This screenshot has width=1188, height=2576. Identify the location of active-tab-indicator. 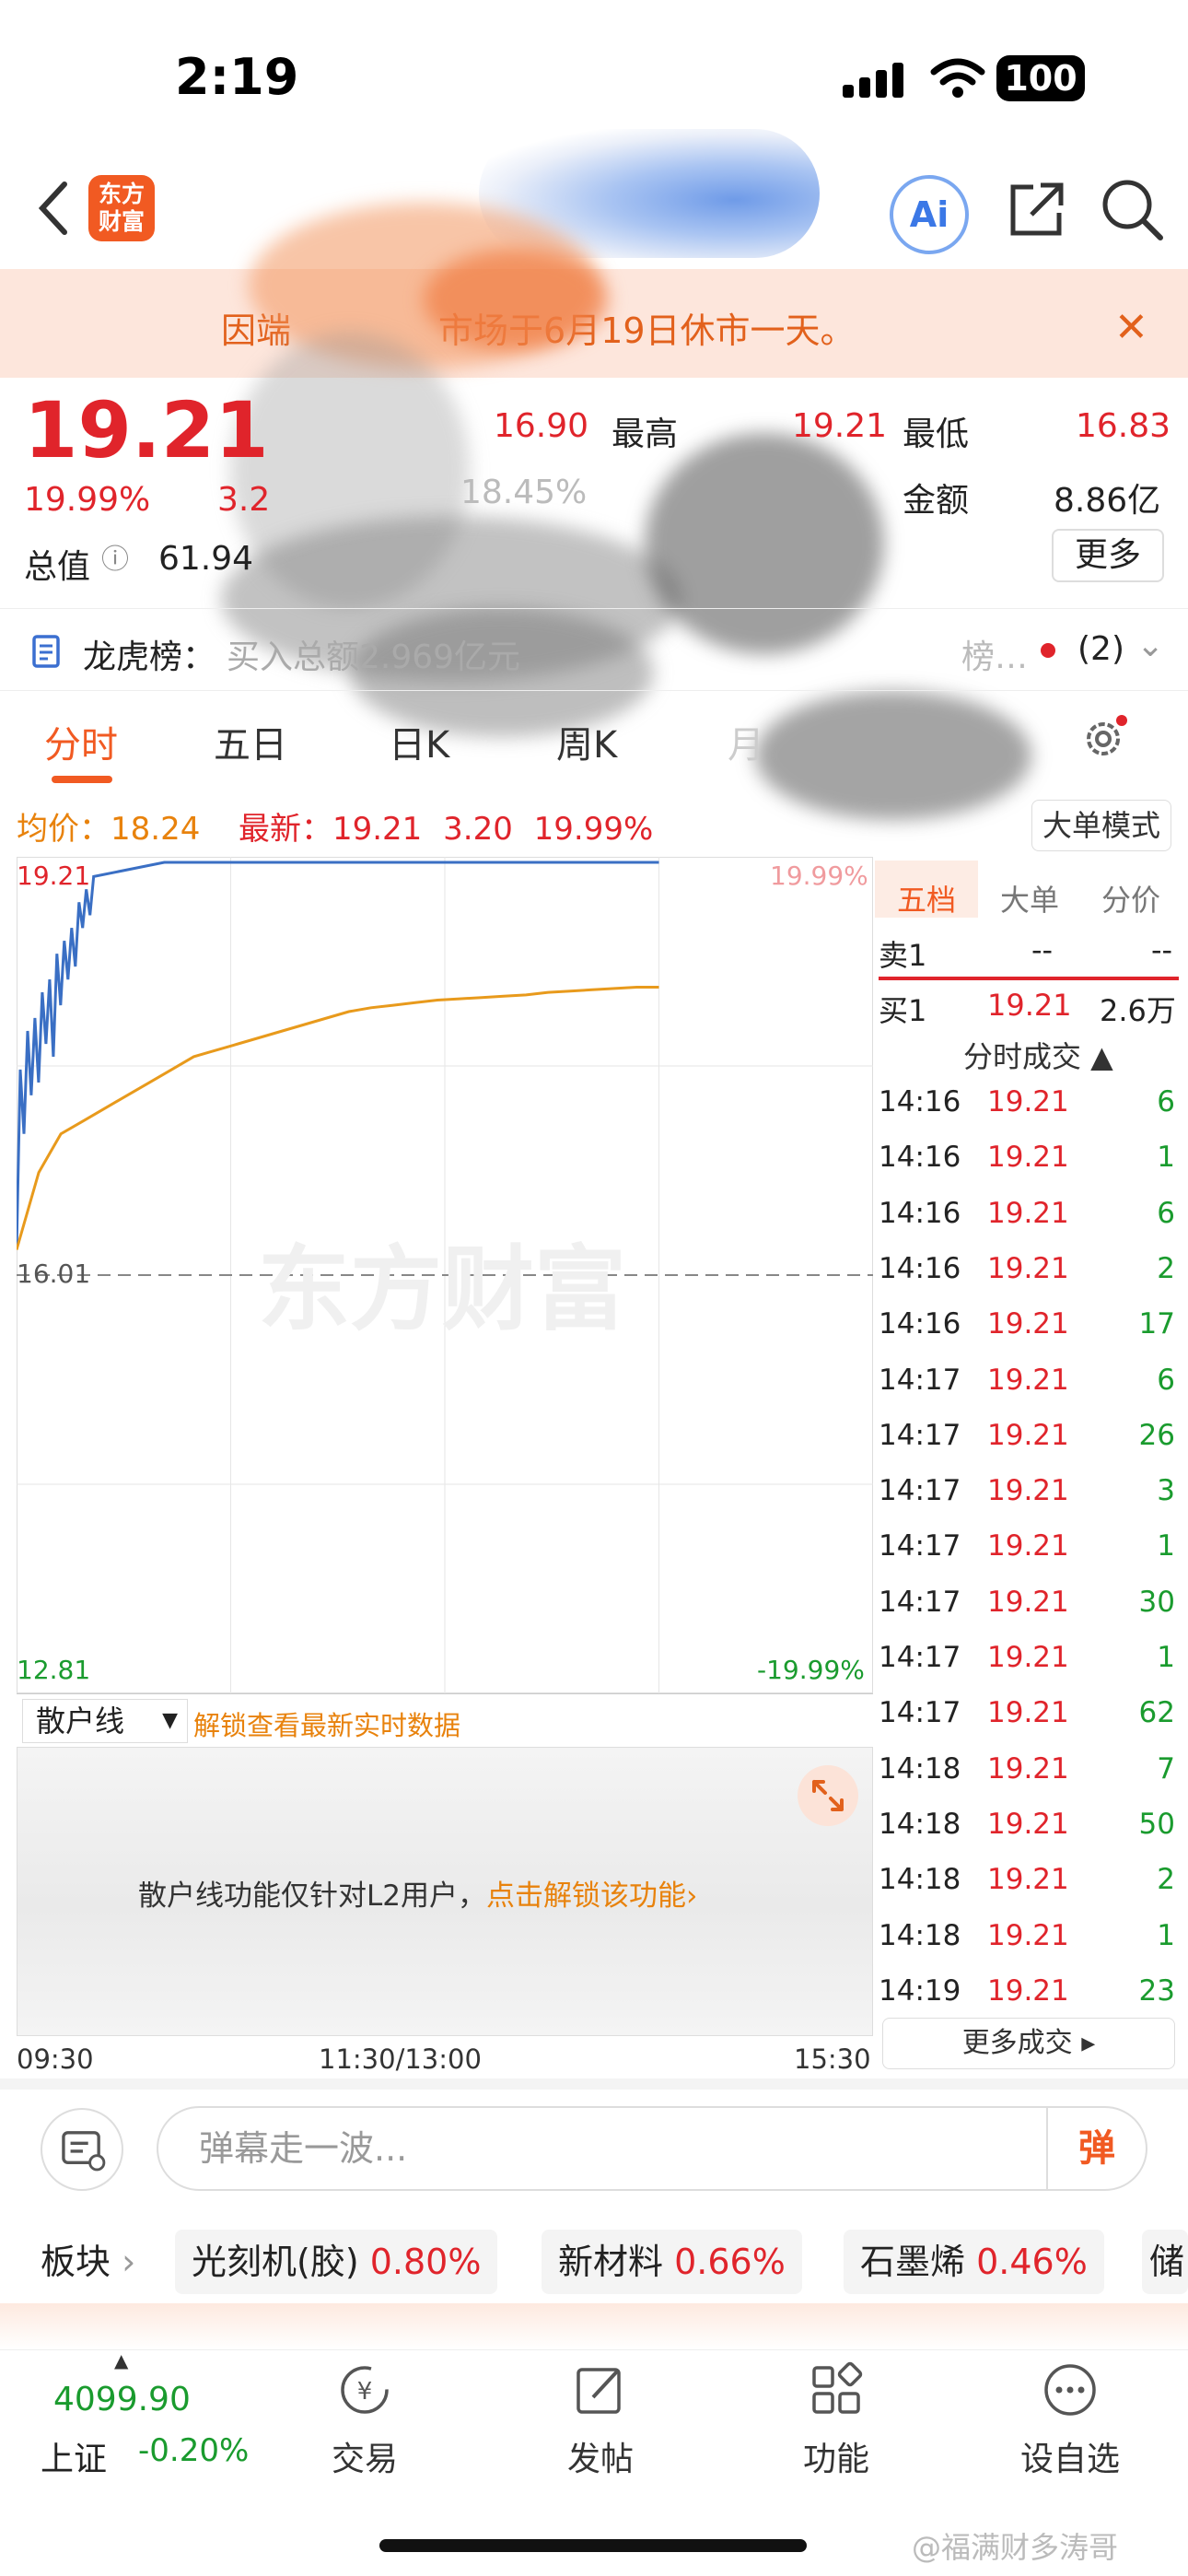
(82, 779).